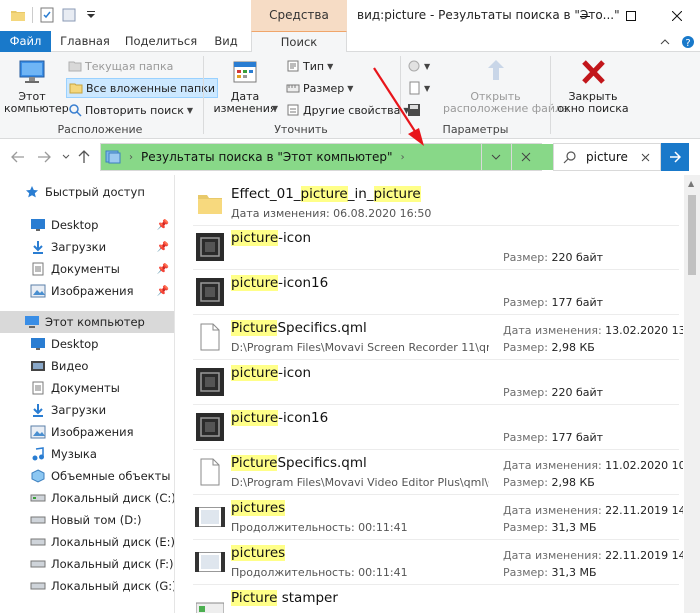 Image resolution: width=700 pixels, height=613 pixels. I want to click on address-bar: › Результаты поиска в "Этот компьютер" ›, so click(341, 157).